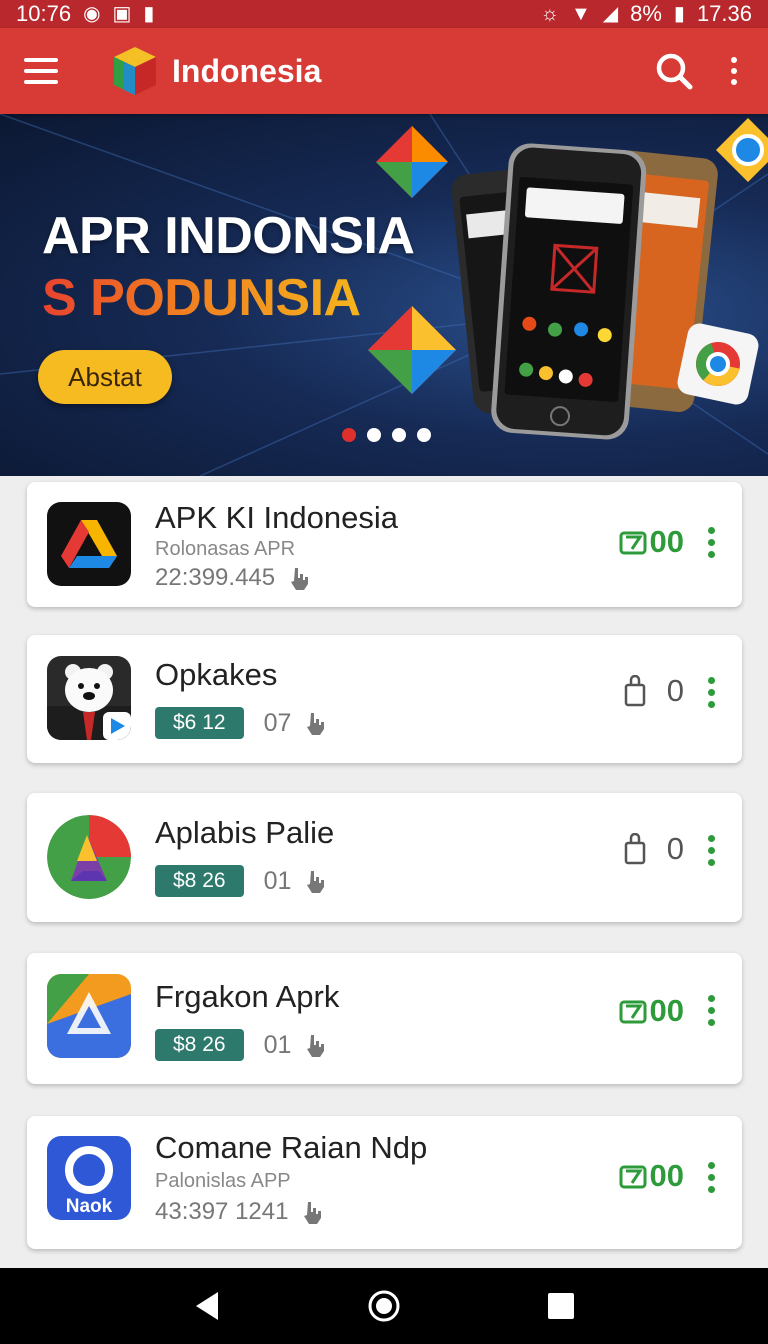 This screenshot has width=768, height=1344. I want to click on banner-title-line1: APR INDONSIA, so click(228, 236).